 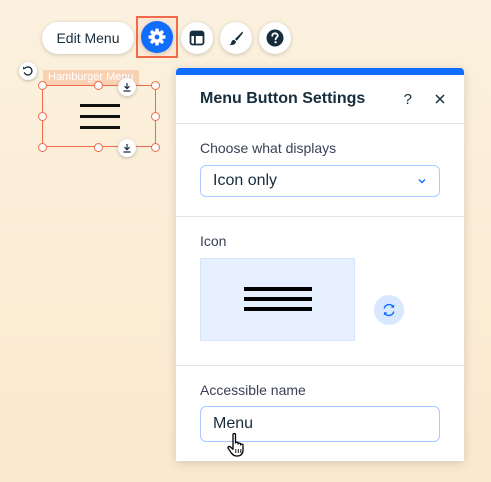 What do you see at coordinates (283, 98) in the screenshot?
I see `panel-title: Menu Button Settings` at bounding box center [283, 98].